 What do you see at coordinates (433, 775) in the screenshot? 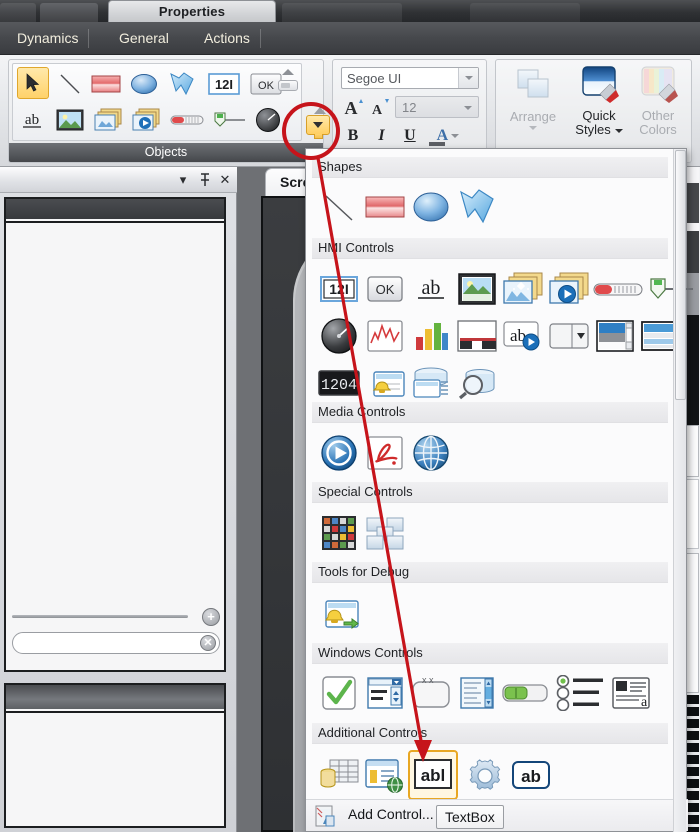
I see `textbox-icon: abl` at bounding box center [433, 775].